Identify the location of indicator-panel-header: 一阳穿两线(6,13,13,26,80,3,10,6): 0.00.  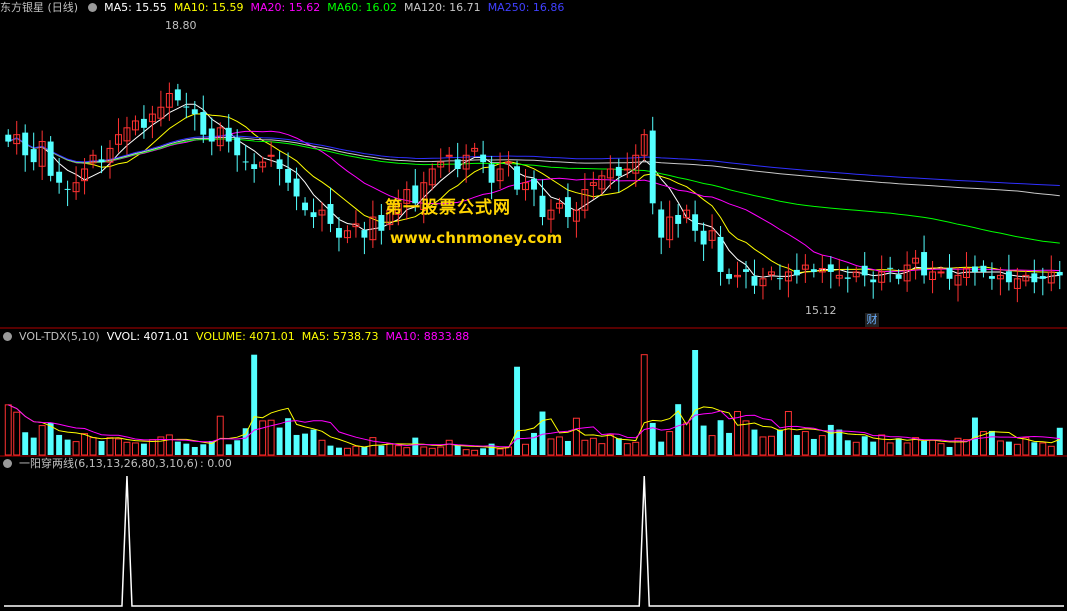
(119, 464).